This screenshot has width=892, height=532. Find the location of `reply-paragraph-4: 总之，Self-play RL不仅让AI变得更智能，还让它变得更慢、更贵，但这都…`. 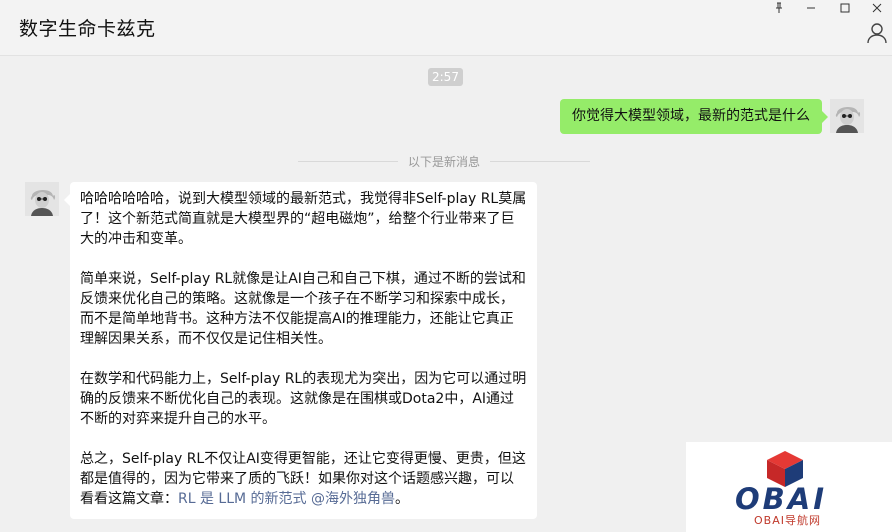

reply-paragraph-4: 总之，Self-play RL不仅让AI变得更智能，还让它变得更慢、更贵，但这都… is located at coordinates (303, 479).